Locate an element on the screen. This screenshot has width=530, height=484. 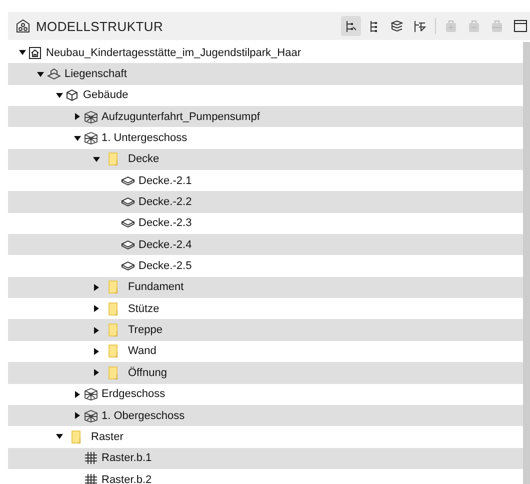
tree-item: 1. Untergeschoss is located at coordinates (145, 138).